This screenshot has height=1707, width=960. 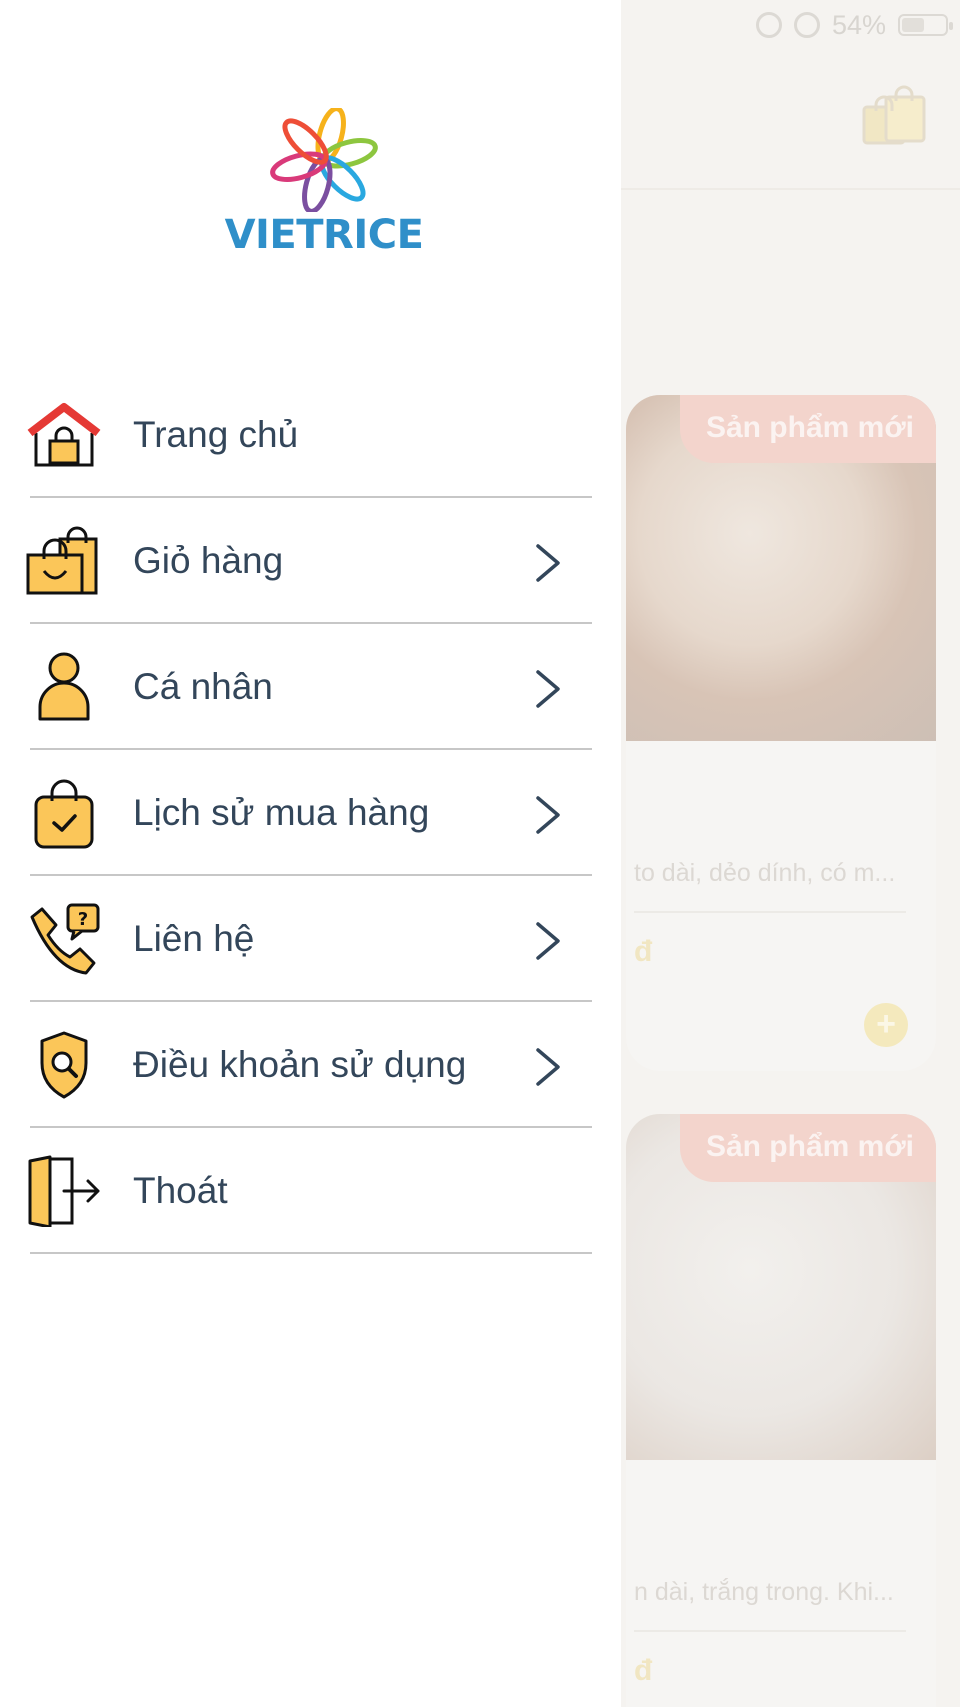 What do you see at coordinates (203, 686) in the screenshot?
I see `menu-item-label: Cá nhân` at bounding box center [203, 686].